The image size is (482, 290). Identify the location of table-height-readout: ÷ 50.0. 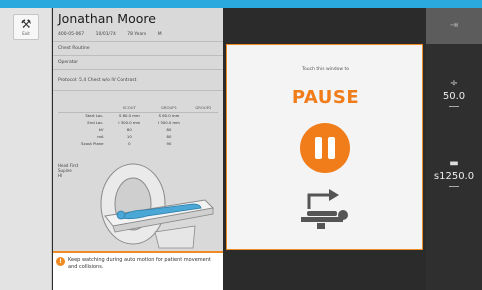
(454, 92).